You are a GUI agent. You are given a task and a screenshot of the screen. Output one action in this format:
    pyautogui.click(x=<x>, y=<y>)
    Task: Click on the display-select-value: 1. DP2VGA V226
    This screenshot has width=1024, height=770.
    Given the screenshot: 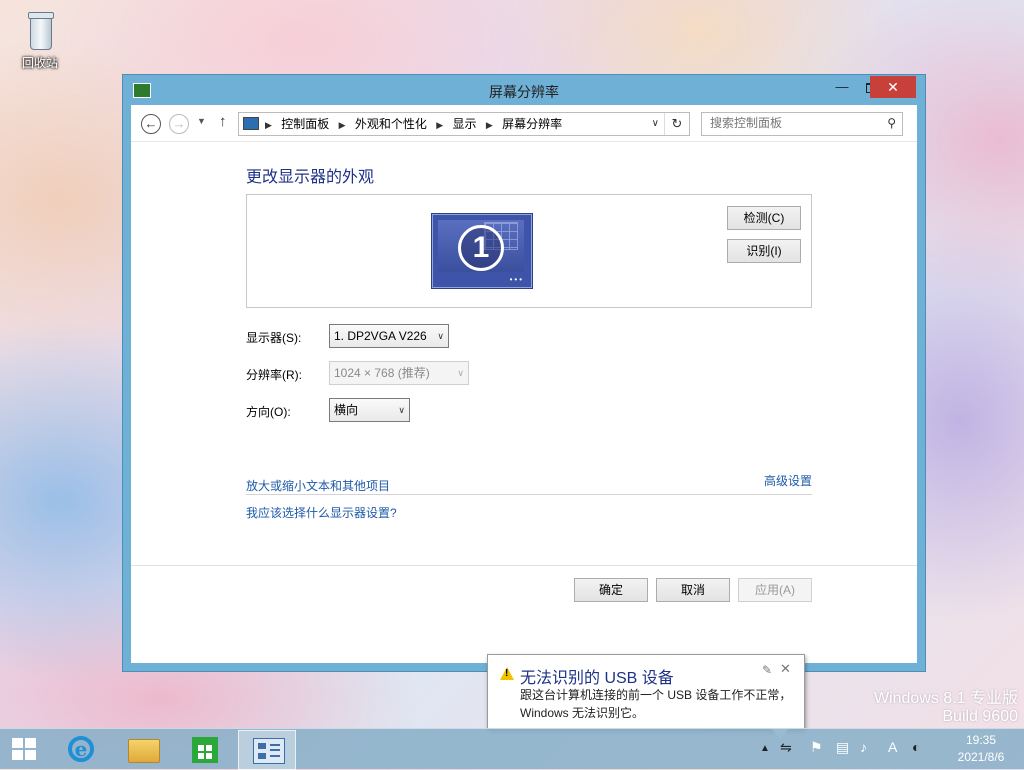 What is the action you would take?
    pyautogui.click(x=380, y=336)
    